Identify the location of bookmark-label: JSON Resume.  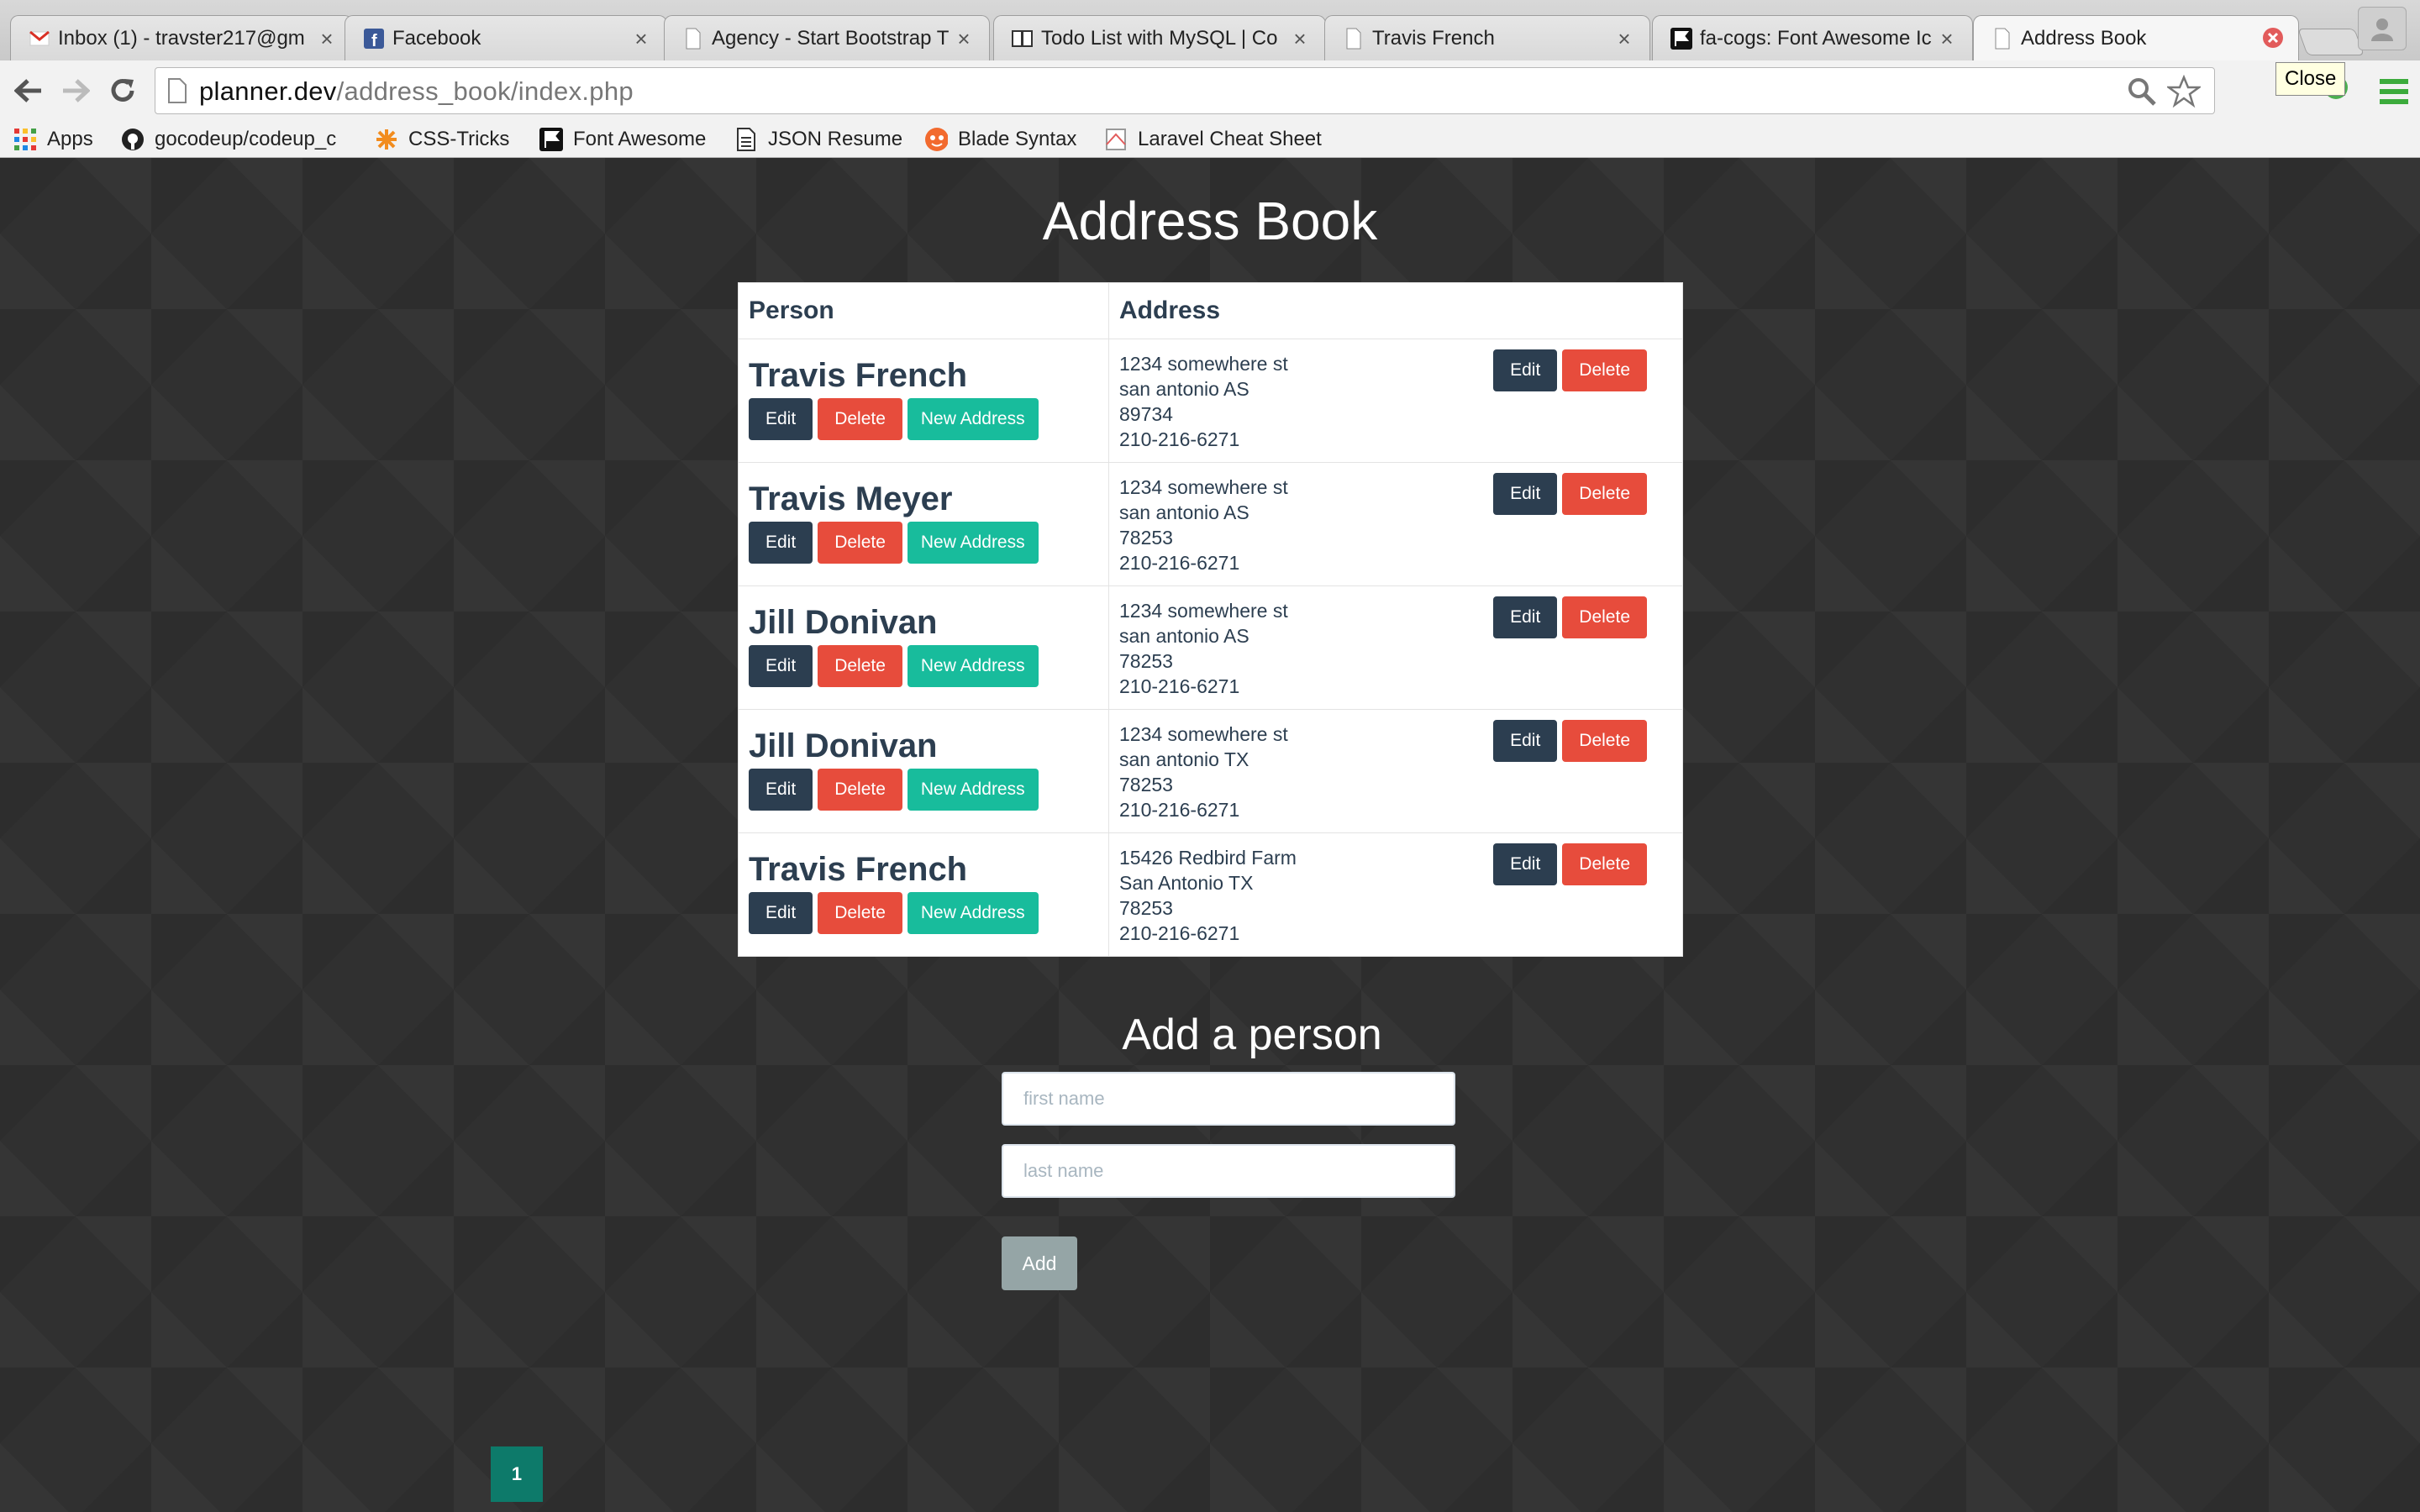
(835, 139).